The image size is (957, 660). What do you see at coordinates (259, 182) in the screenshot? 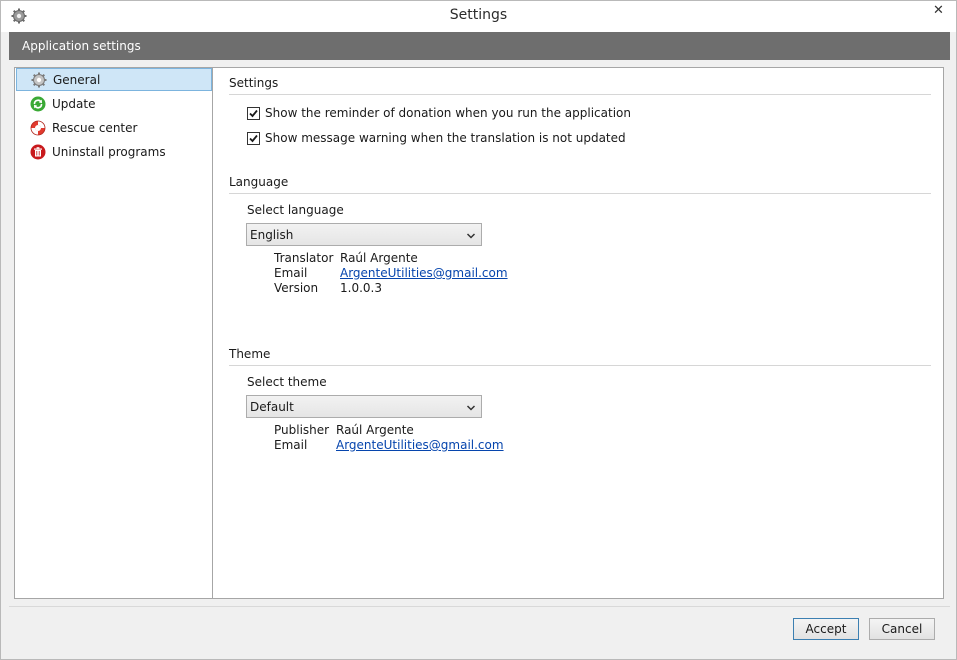
I see `language-section-title: Language` at bounding box center [259, 182].